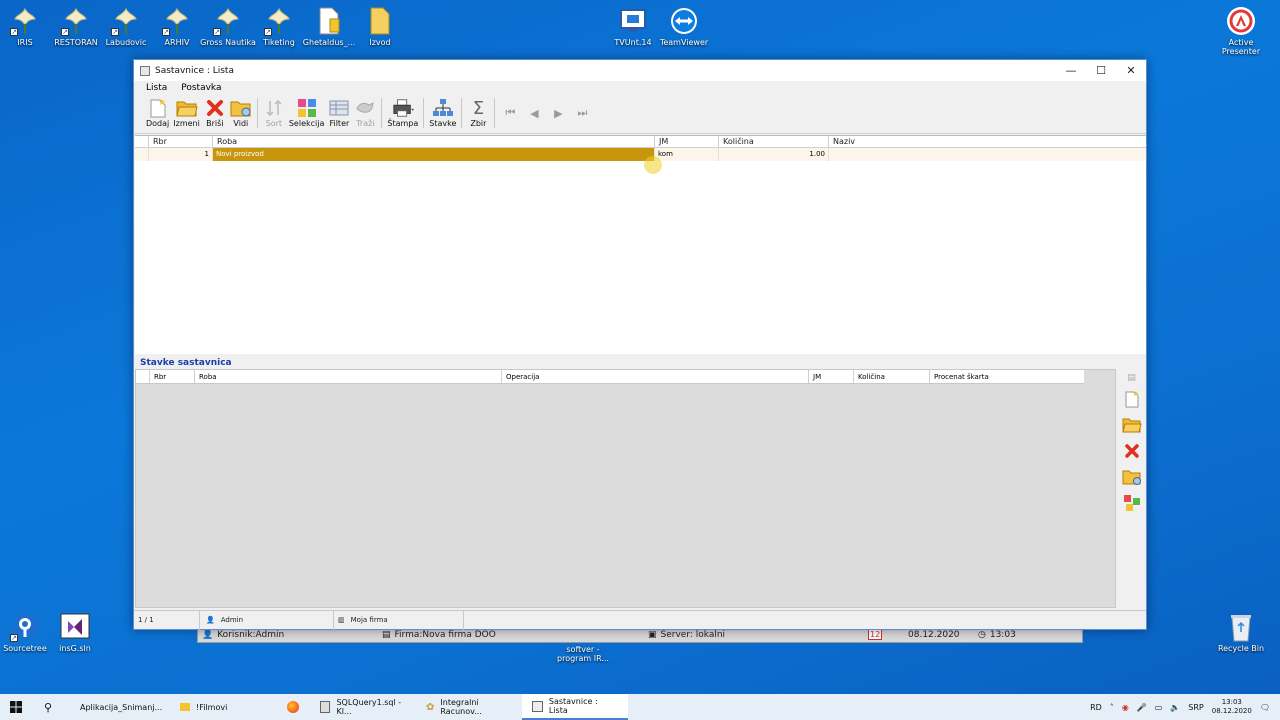 This screenshot has width=1280, height=720. Describe the element at coordinates (76, 26) in the screenshot. I see `desktop-icon-restoran: ↗ RESTORAN` at that location.